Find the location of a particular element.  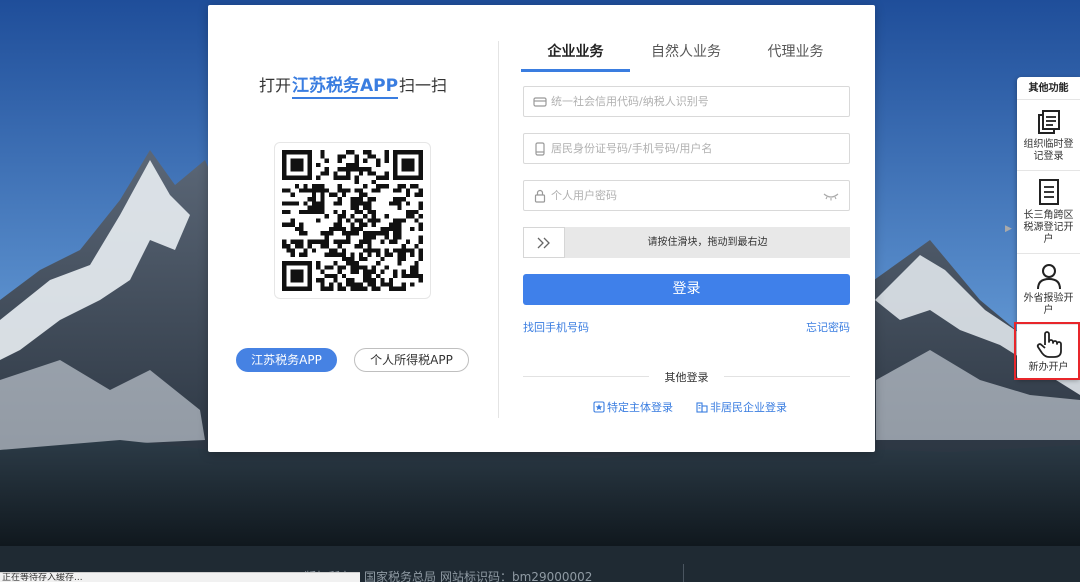

side-item-label: 新办开户 is located at coordinates (1048, 367).